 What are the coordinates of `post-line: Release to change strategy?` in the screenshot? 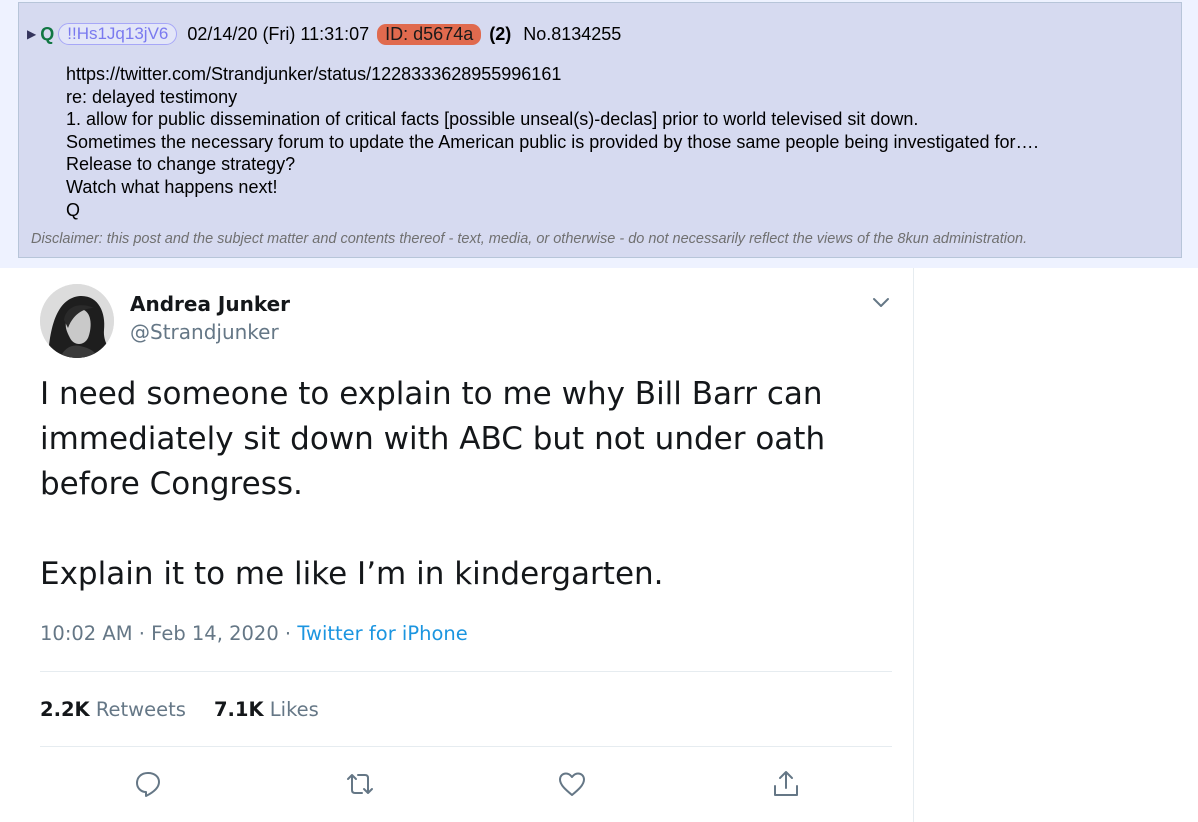 It's located at (181, 164).